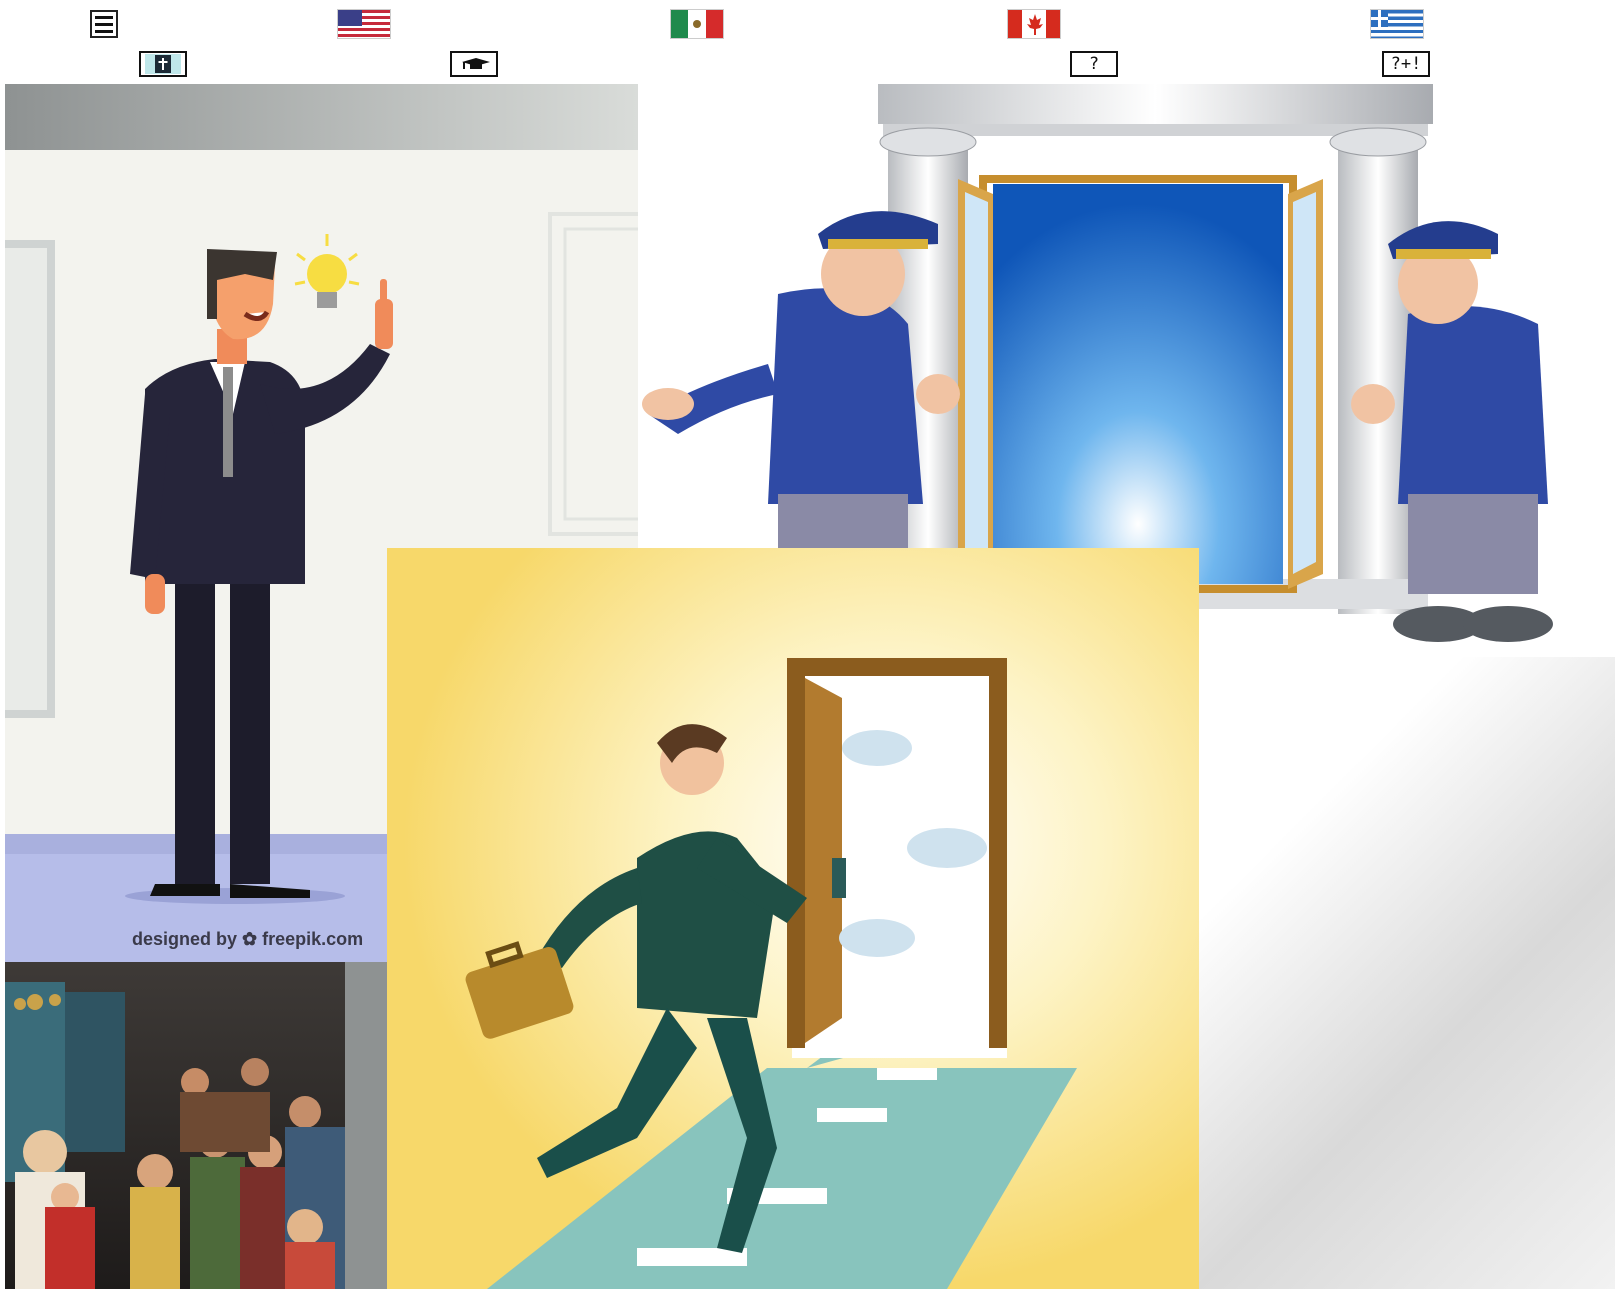  I want to click on quiz-button: ?+!, so click(1406, 64).